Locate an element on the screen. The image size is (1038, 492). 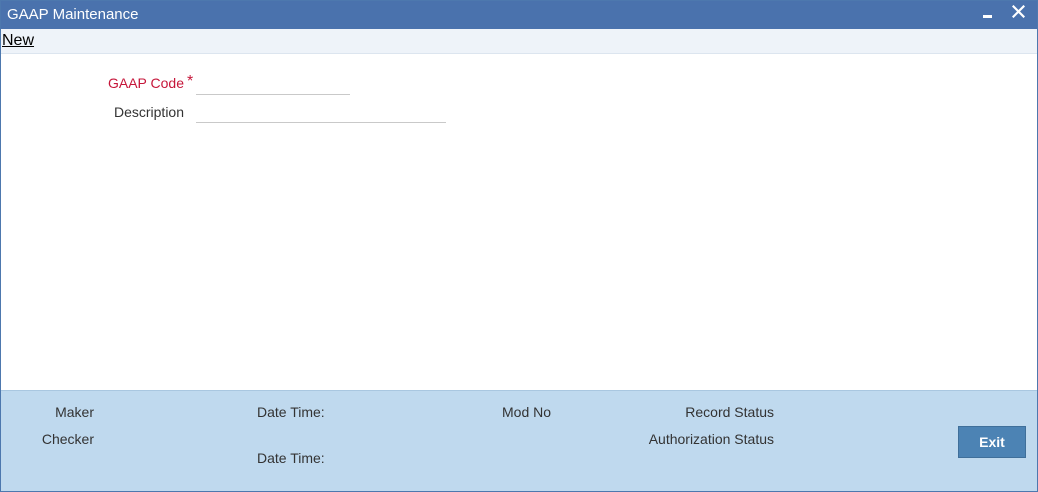
close-icon is located at coordinates (1018, 11).